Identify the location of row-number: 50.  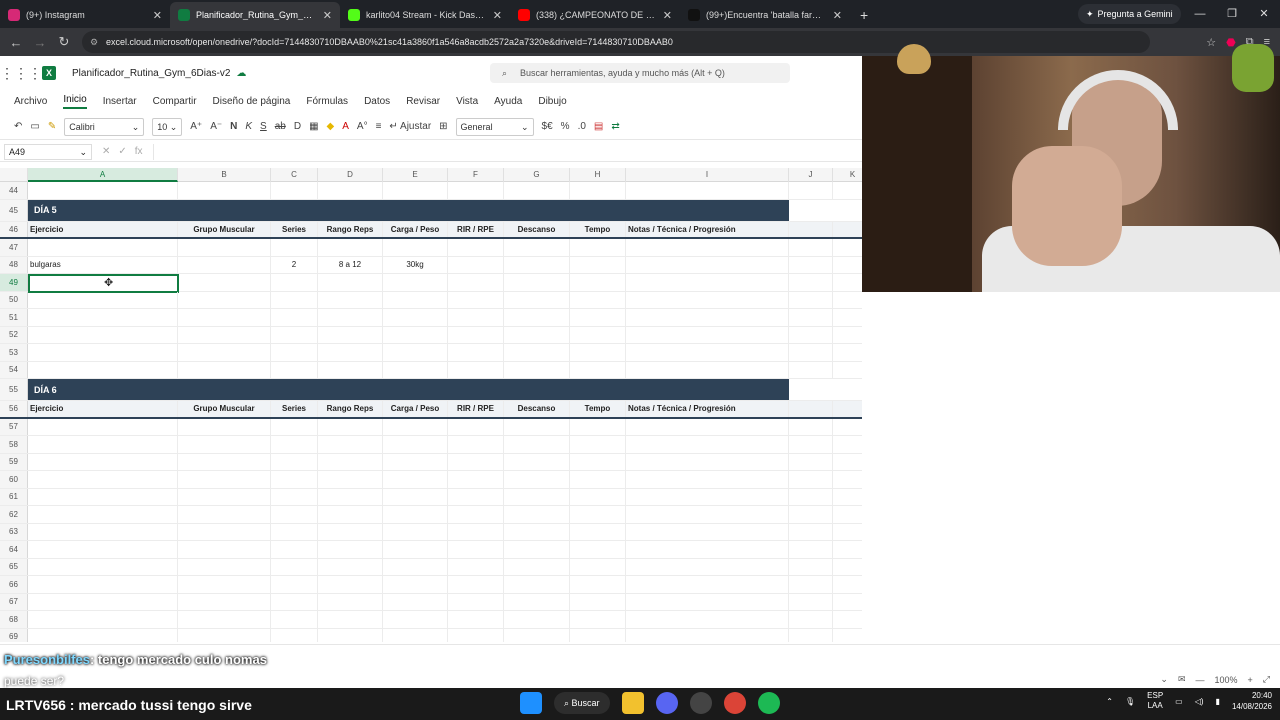
(14, 299).